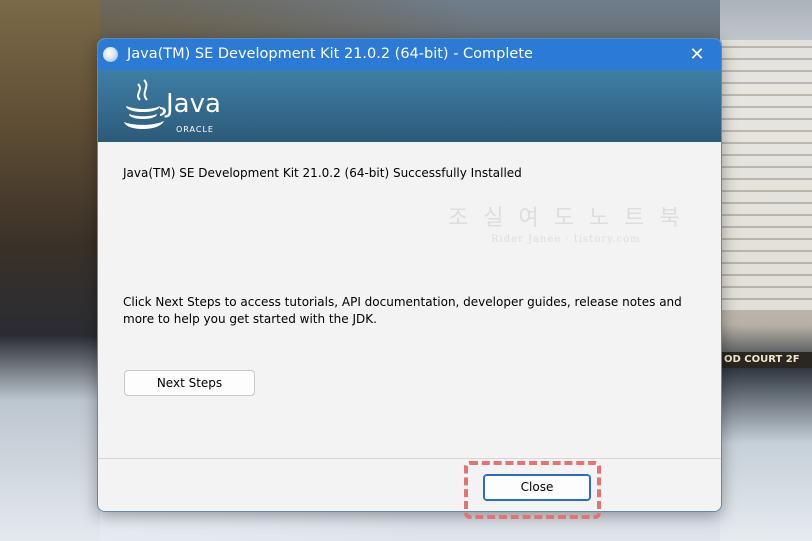 The image size is (812, 541). Describe the element at coordinates (767, 175) in the screenshot. I see `background-building` at that location.